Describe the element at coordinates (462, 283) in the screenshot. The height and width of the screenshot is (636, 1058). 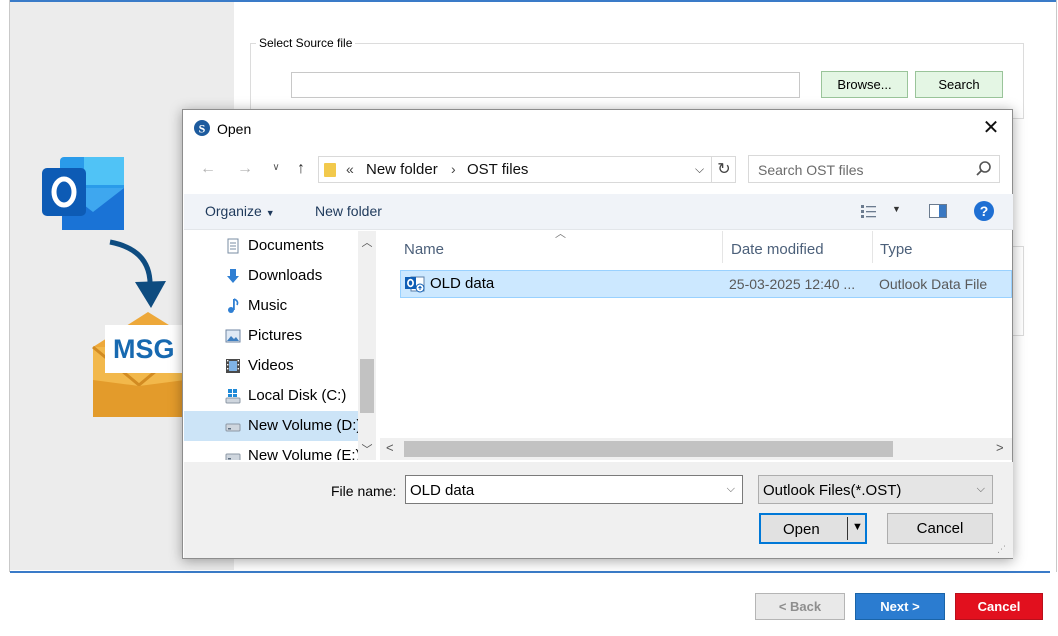
I see `file-name: OLD data` at that location.